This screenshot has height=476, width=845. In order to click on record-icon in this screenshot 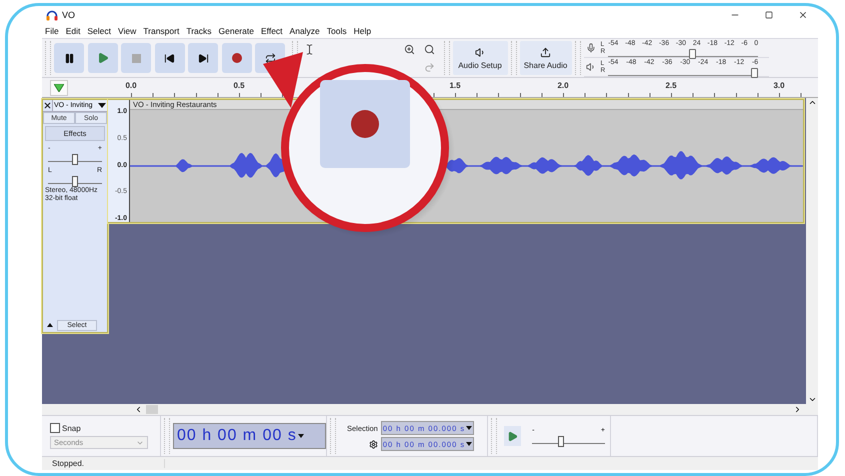, I will do `click(237, 58)`.